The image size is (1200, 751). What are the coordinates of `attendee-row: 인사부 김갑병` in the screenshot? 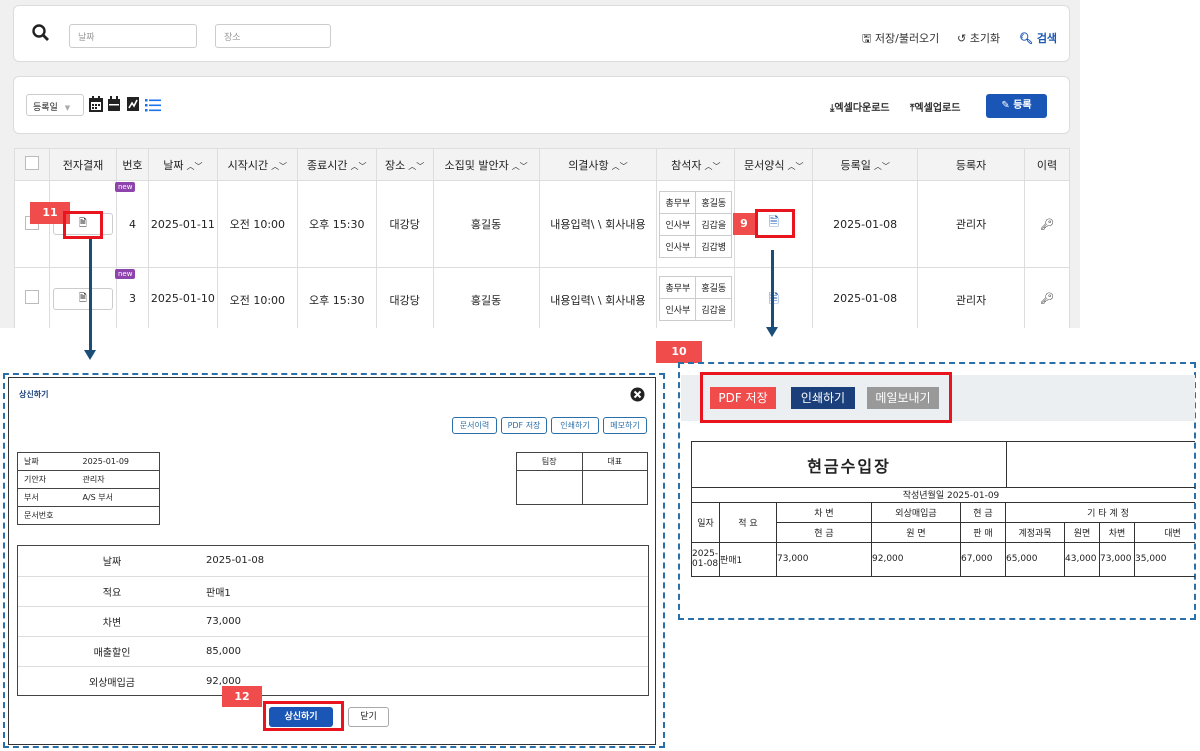 It's located at (696, 246).